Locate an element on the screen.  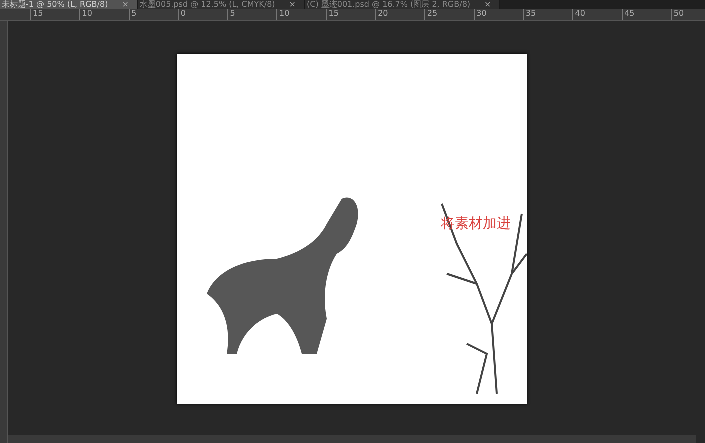
ruler-label: 0 is located at coordinates (203, 14).